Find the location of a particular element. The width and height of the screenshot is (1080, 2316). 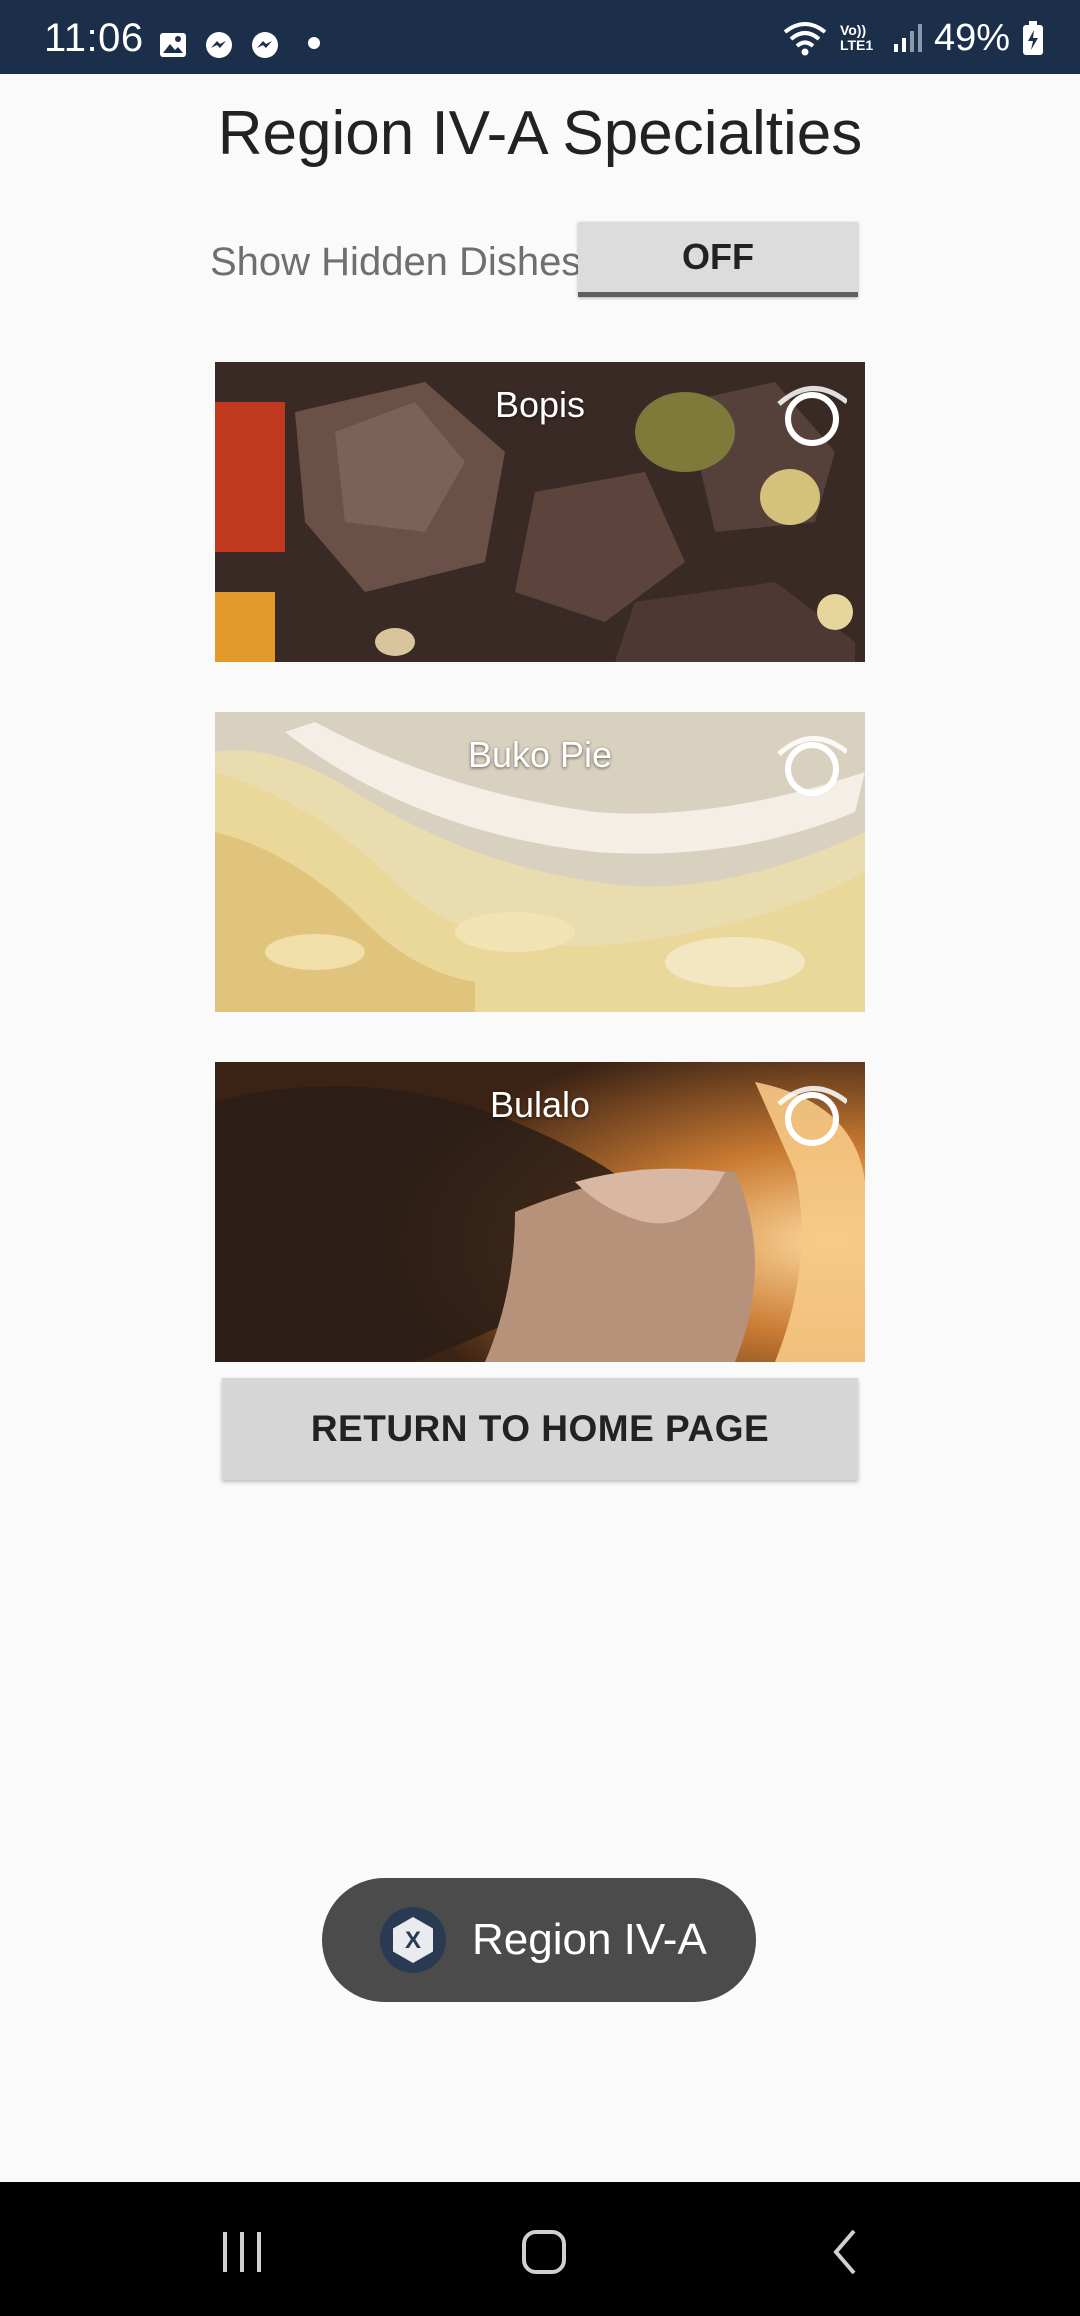

dish-name: Bopis is located at coordinates (540, 404).